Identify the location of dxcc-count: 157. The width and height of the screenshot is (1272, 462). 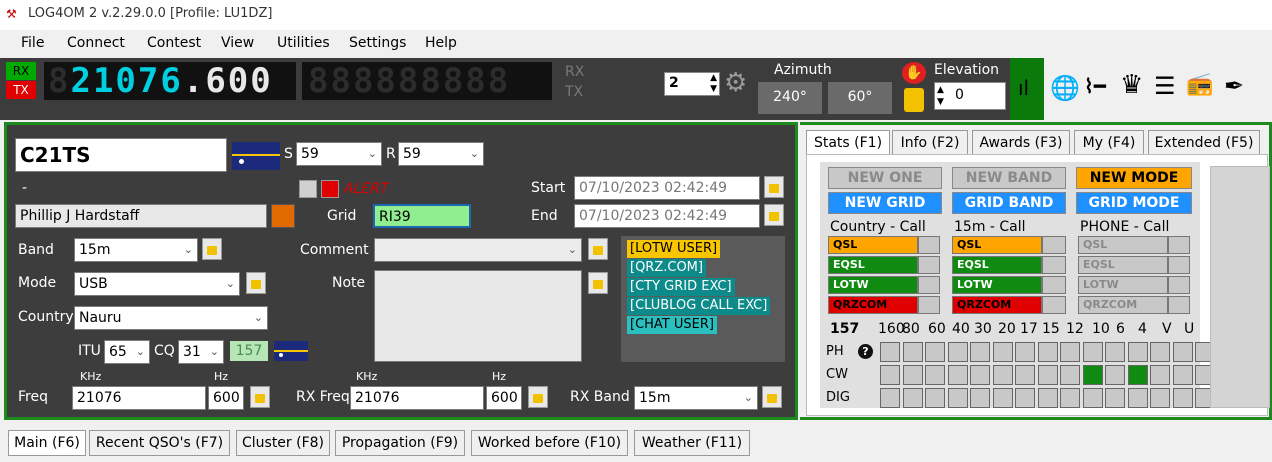
(845, 329).